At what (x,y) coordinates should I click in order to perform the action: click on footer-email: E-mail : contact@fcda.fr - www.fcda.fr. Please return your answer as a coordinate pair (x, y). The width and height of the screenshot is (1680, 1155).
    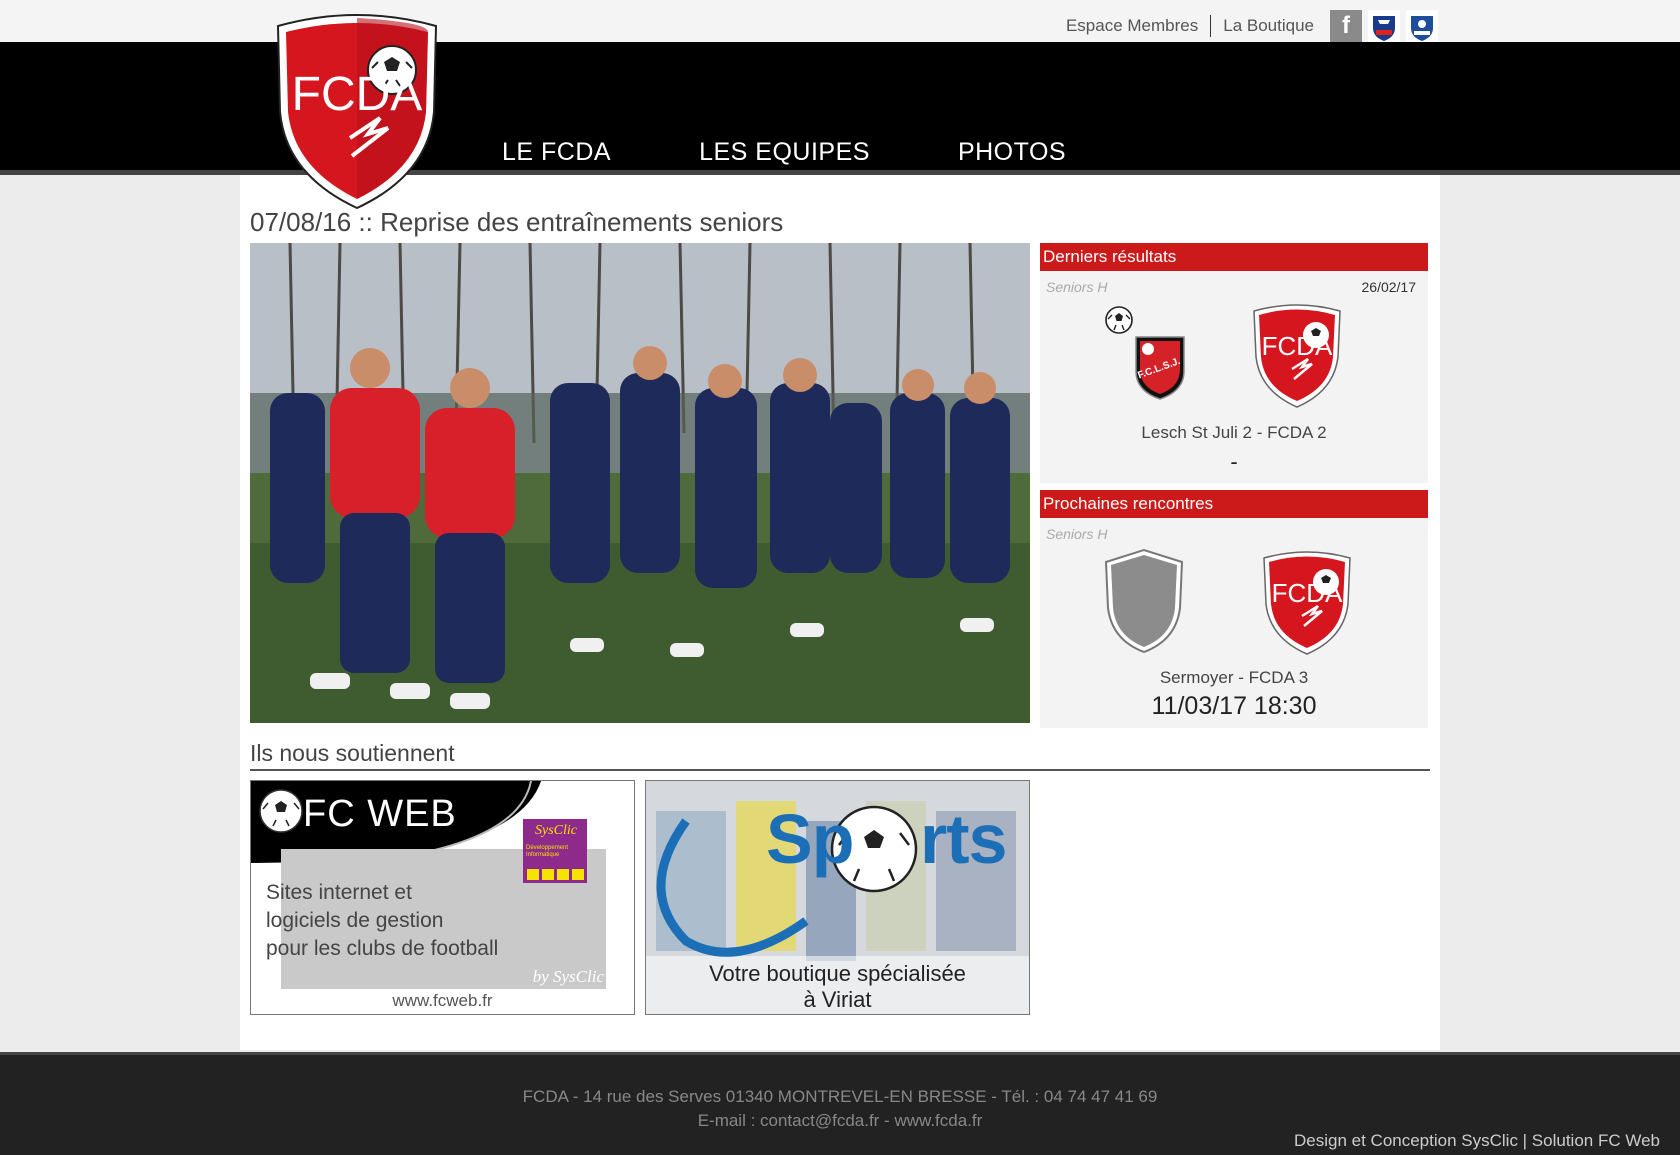
    Looking at the image, I should click on (840, 1121).